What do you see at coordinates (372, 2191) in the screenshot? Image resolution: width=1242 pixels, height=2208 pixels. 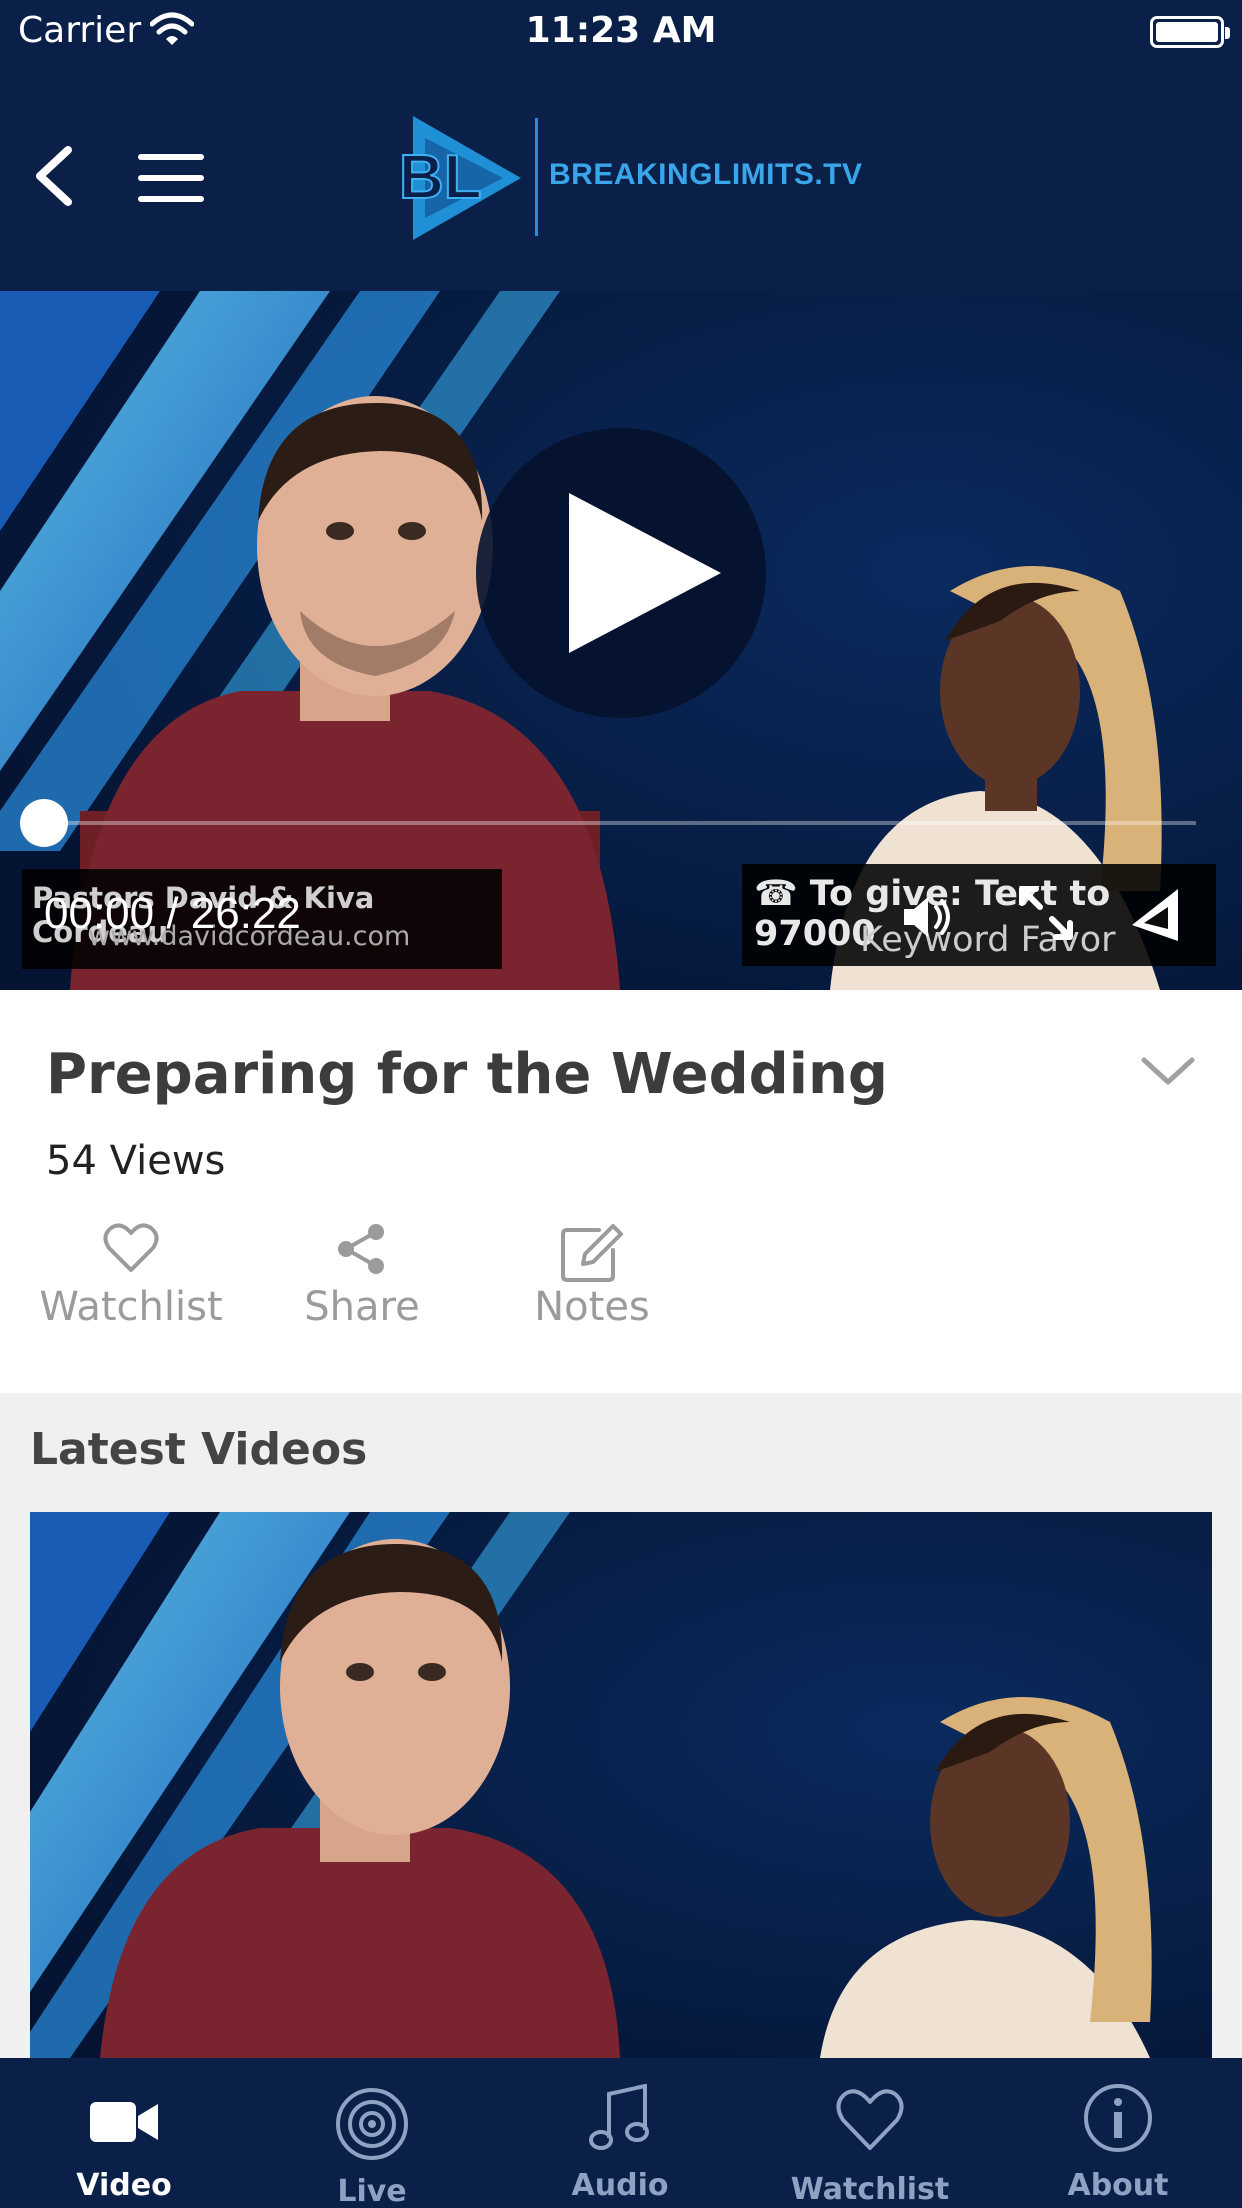 I see `tab-live-label: Live` at bounding box center [372, 2191].